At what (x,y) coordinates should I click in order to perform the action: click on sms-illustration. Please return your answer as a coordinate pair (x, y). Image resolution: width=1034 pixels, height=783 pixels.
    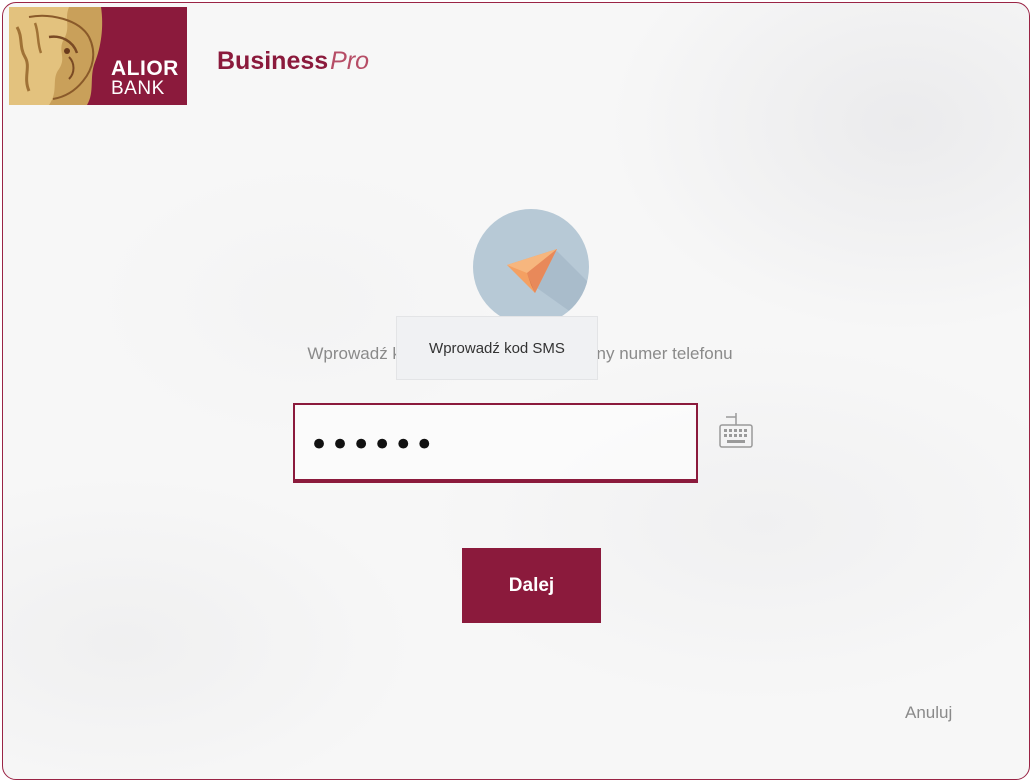
    Looking at the image, I should click on (531, 267).